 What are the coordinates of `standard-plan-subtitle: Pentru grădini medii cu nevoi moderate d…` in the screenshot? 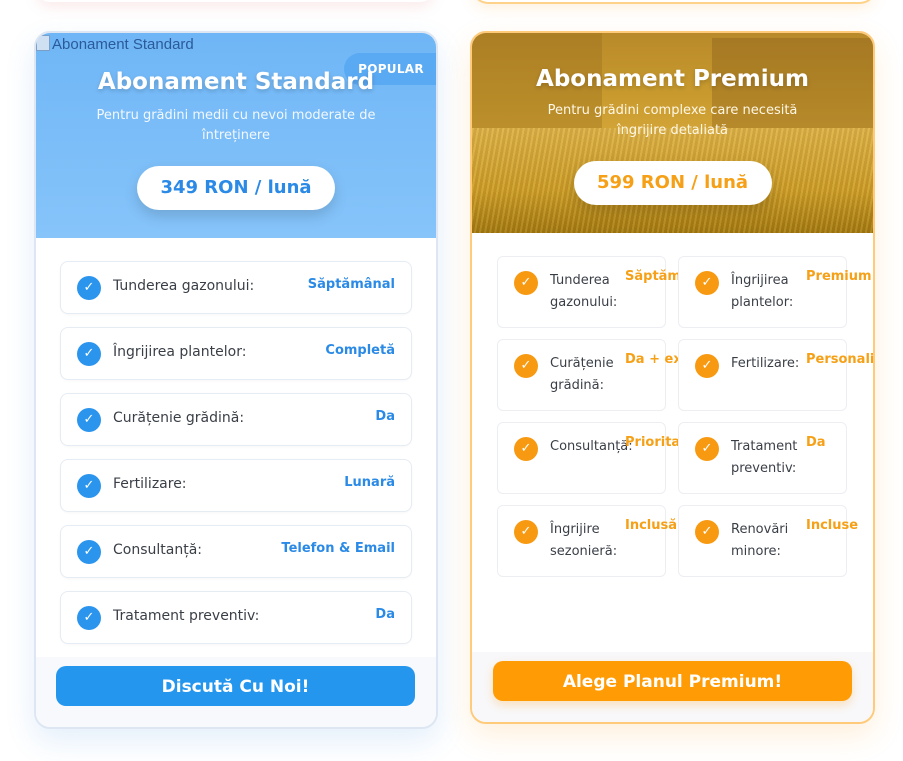 It's located at (236, 125).